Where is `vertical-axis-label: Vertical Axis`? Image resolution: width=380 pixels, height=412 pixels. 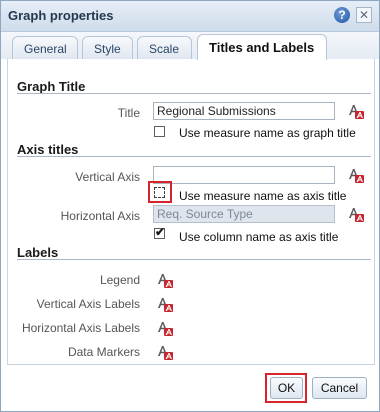 vertical-axis-label: Vertical Axis is located at coordinates (107, 177).